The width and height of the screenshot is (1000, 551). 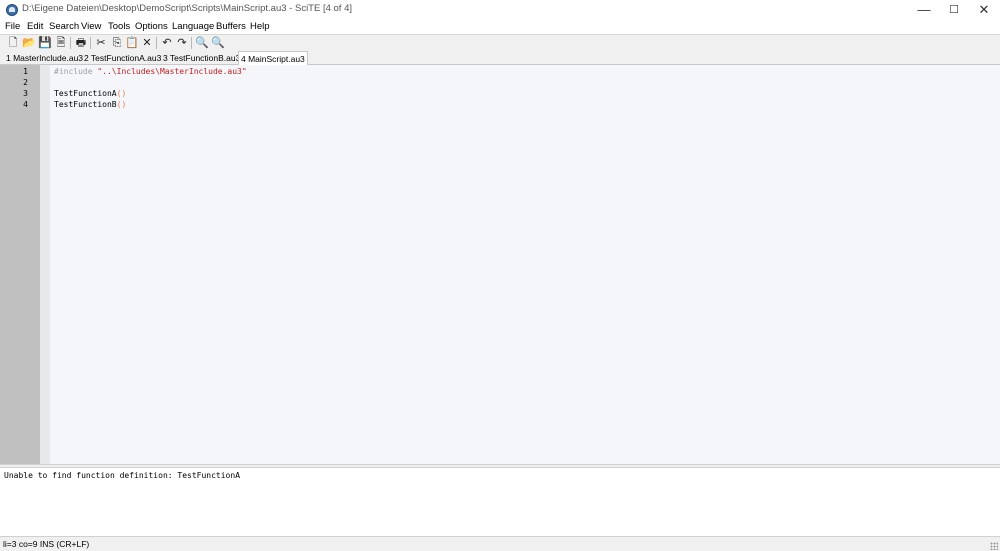 What do you see at coordinates (12, 10) in the screenshot?
I see `scite-app-icon` at bounding box center [12, 10].